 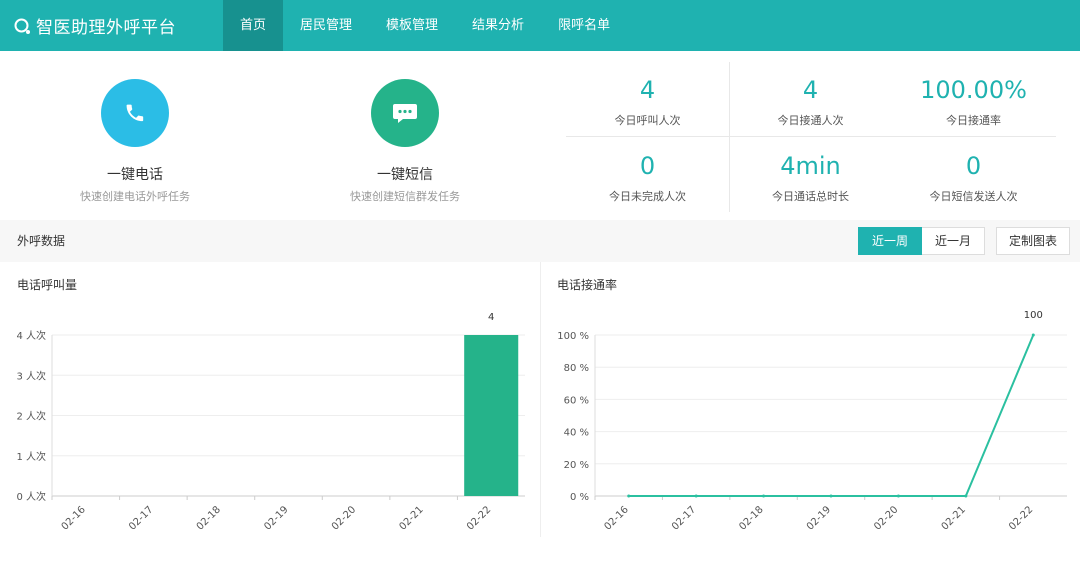 What do you see at coordinates (810, 196) in the screenshot?
I see `stat-label: 今日通话总时长` at bounding box center [810, 196].